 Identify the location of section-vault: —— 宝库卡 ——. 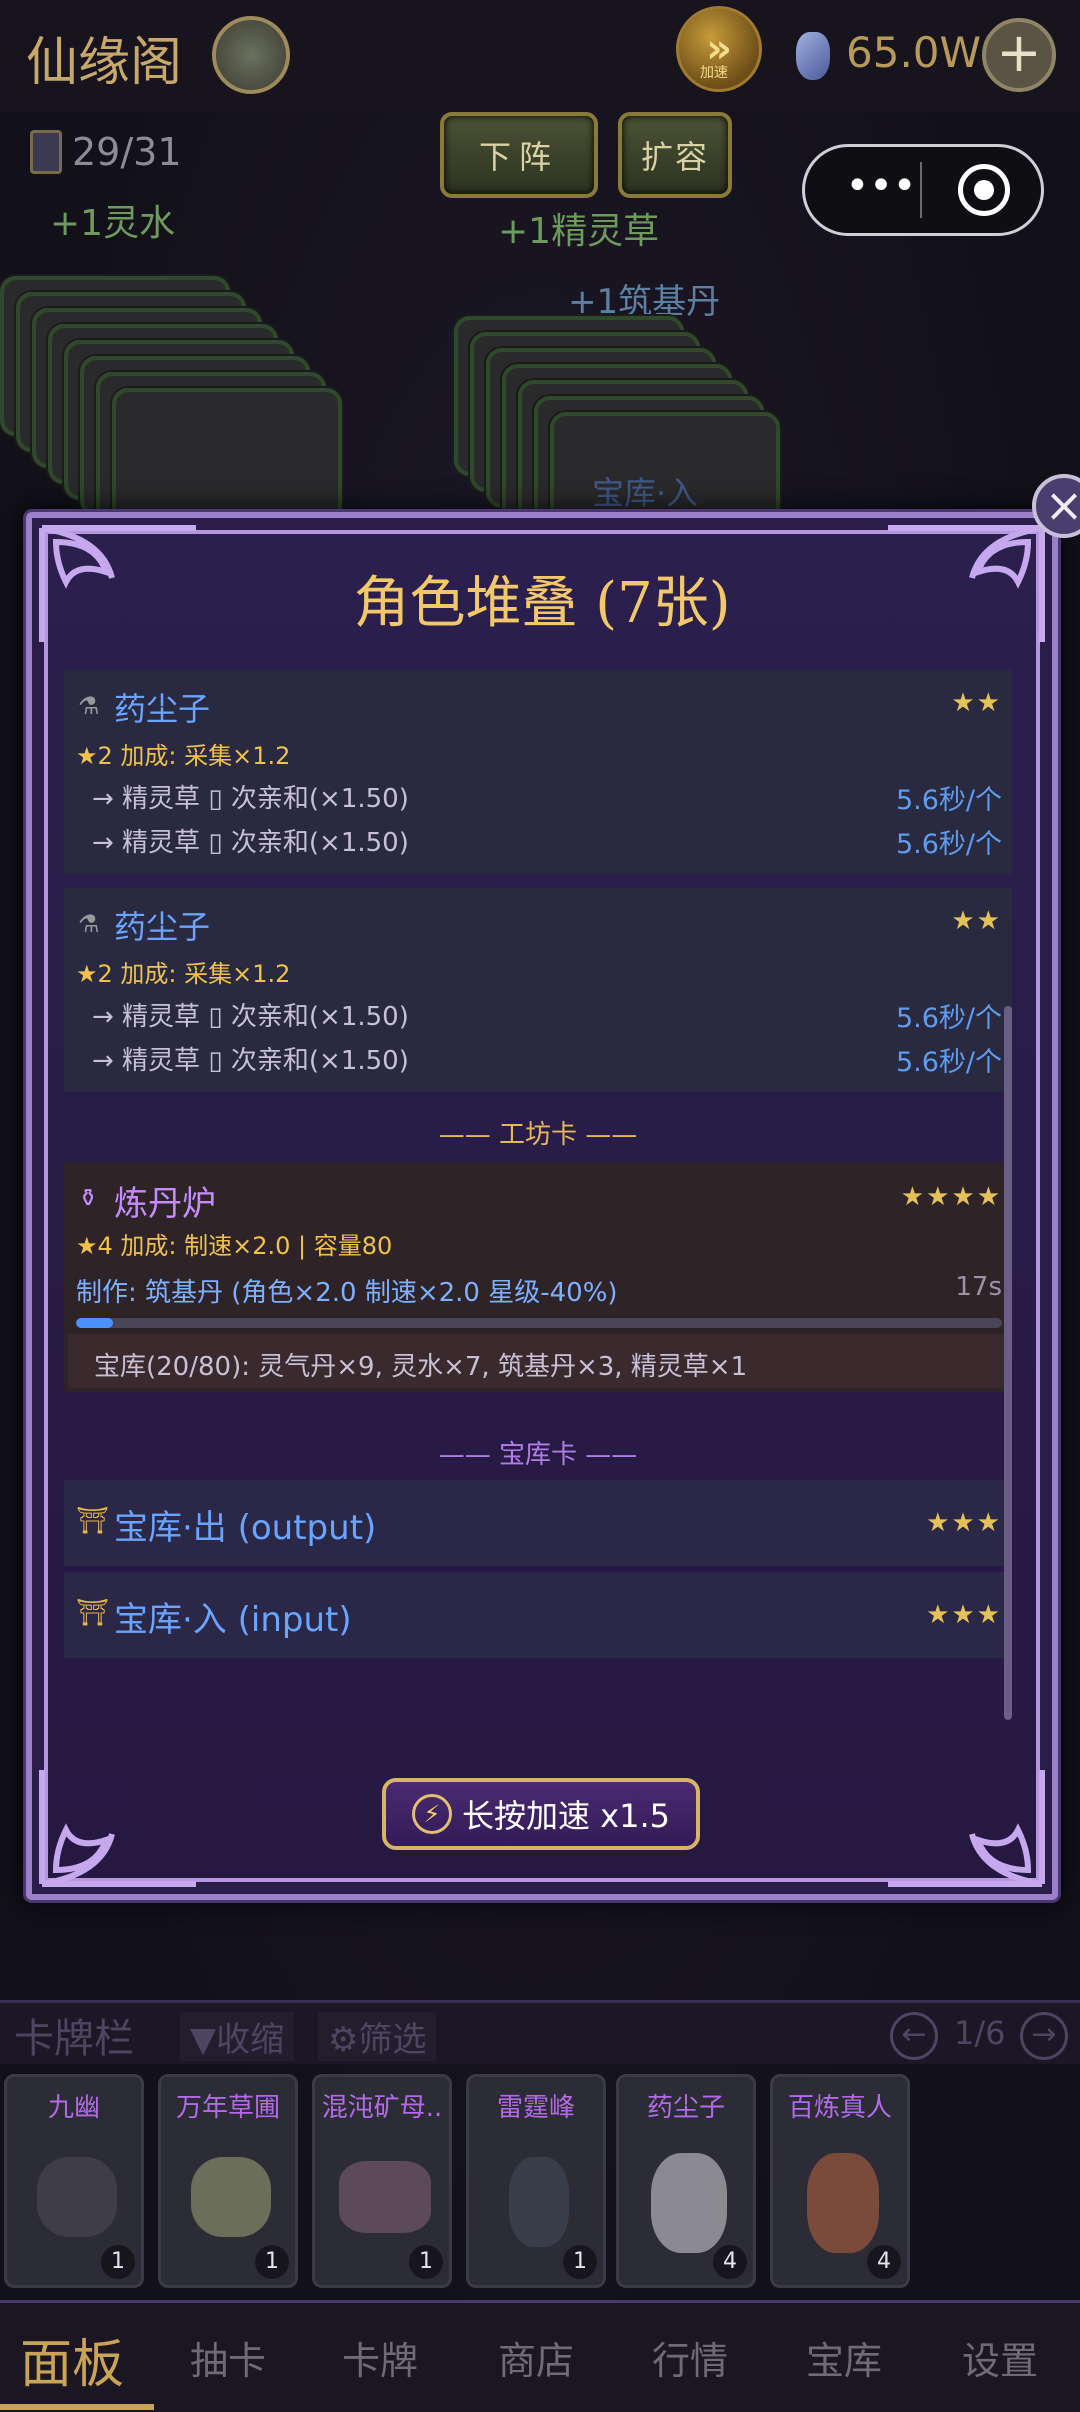
(538, 1455).